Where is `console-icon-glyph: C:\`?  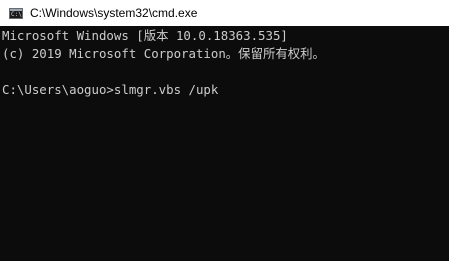 console-icon-glyph: C:\ is located at coordinates (16, 14).